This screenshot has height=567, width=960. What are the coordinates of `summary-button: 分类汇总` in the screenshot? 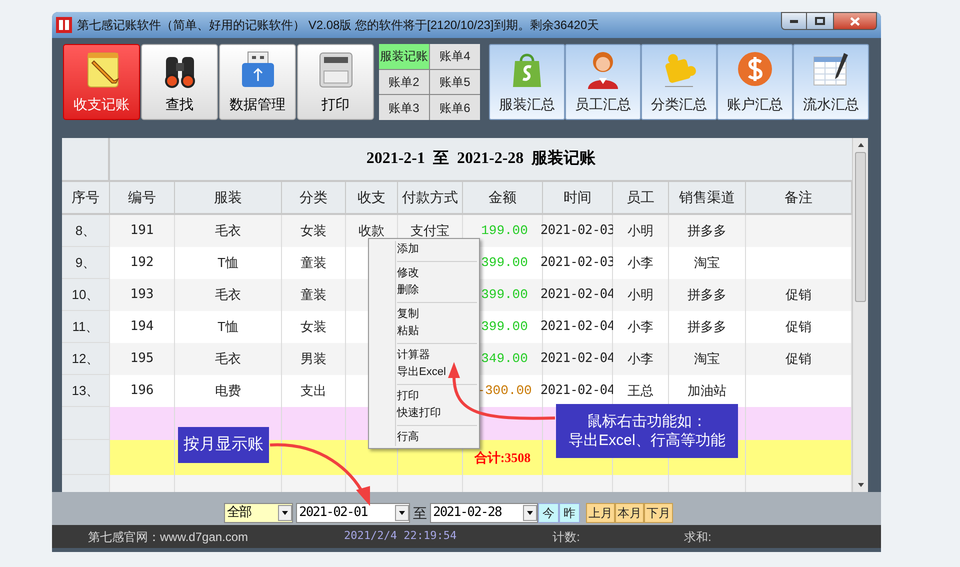 It's located at (679, 82).